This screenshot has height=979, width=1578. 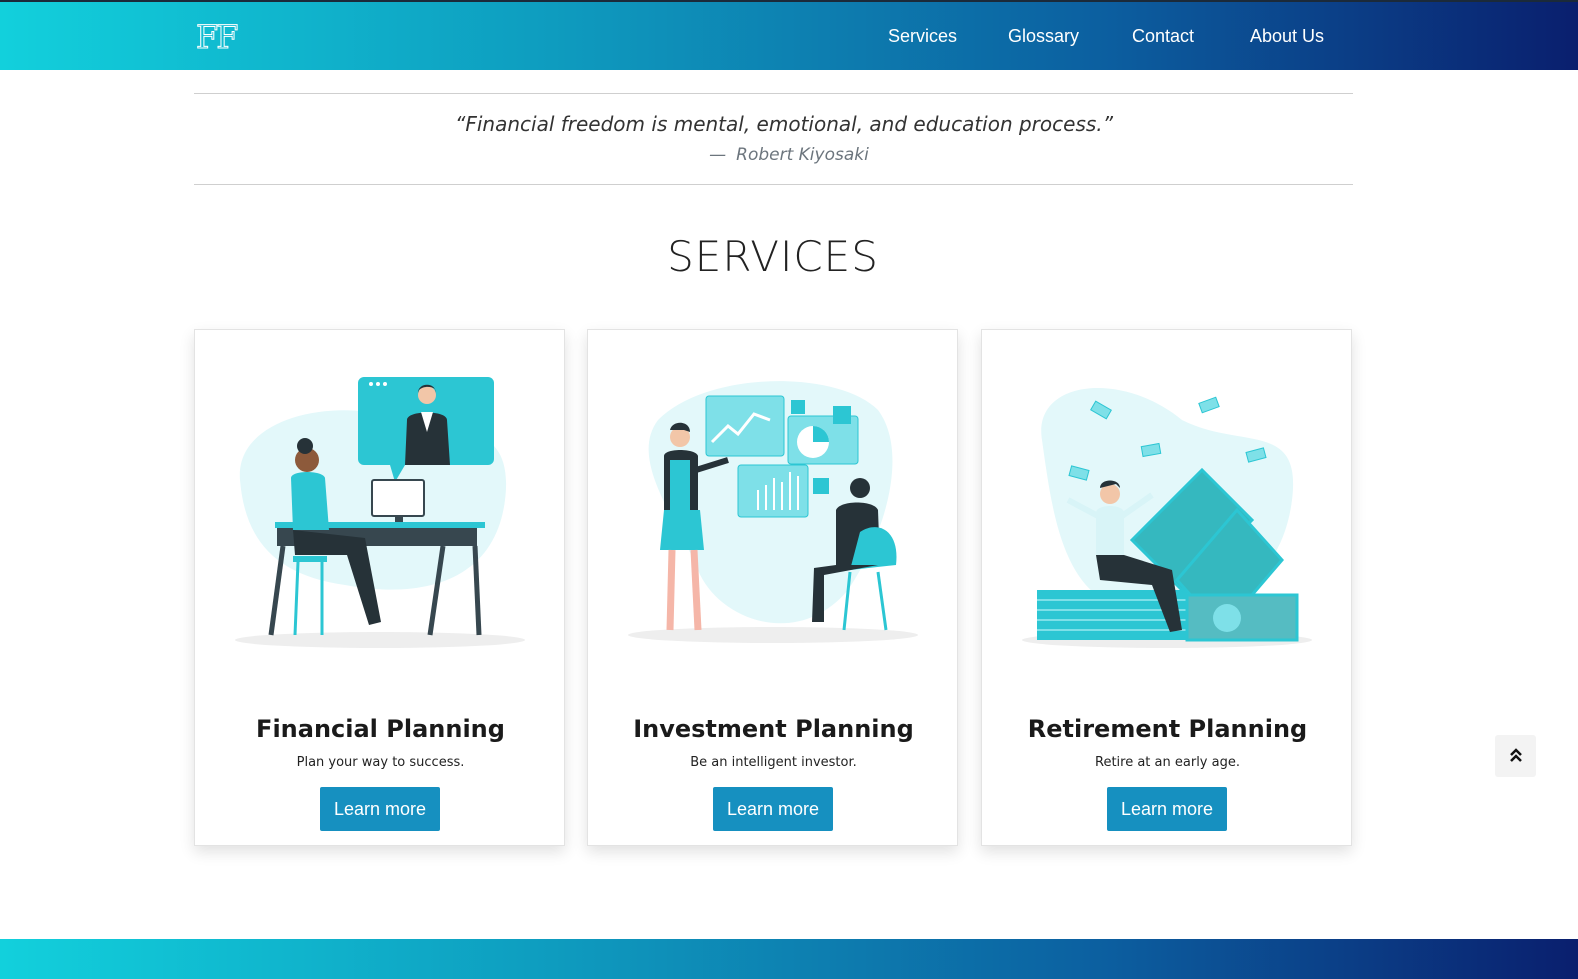 What do you see at coordinates (1167, 762) in the screenshot?
I see `card-description: Retire at an early age.` at bounding box center [1167, 762].